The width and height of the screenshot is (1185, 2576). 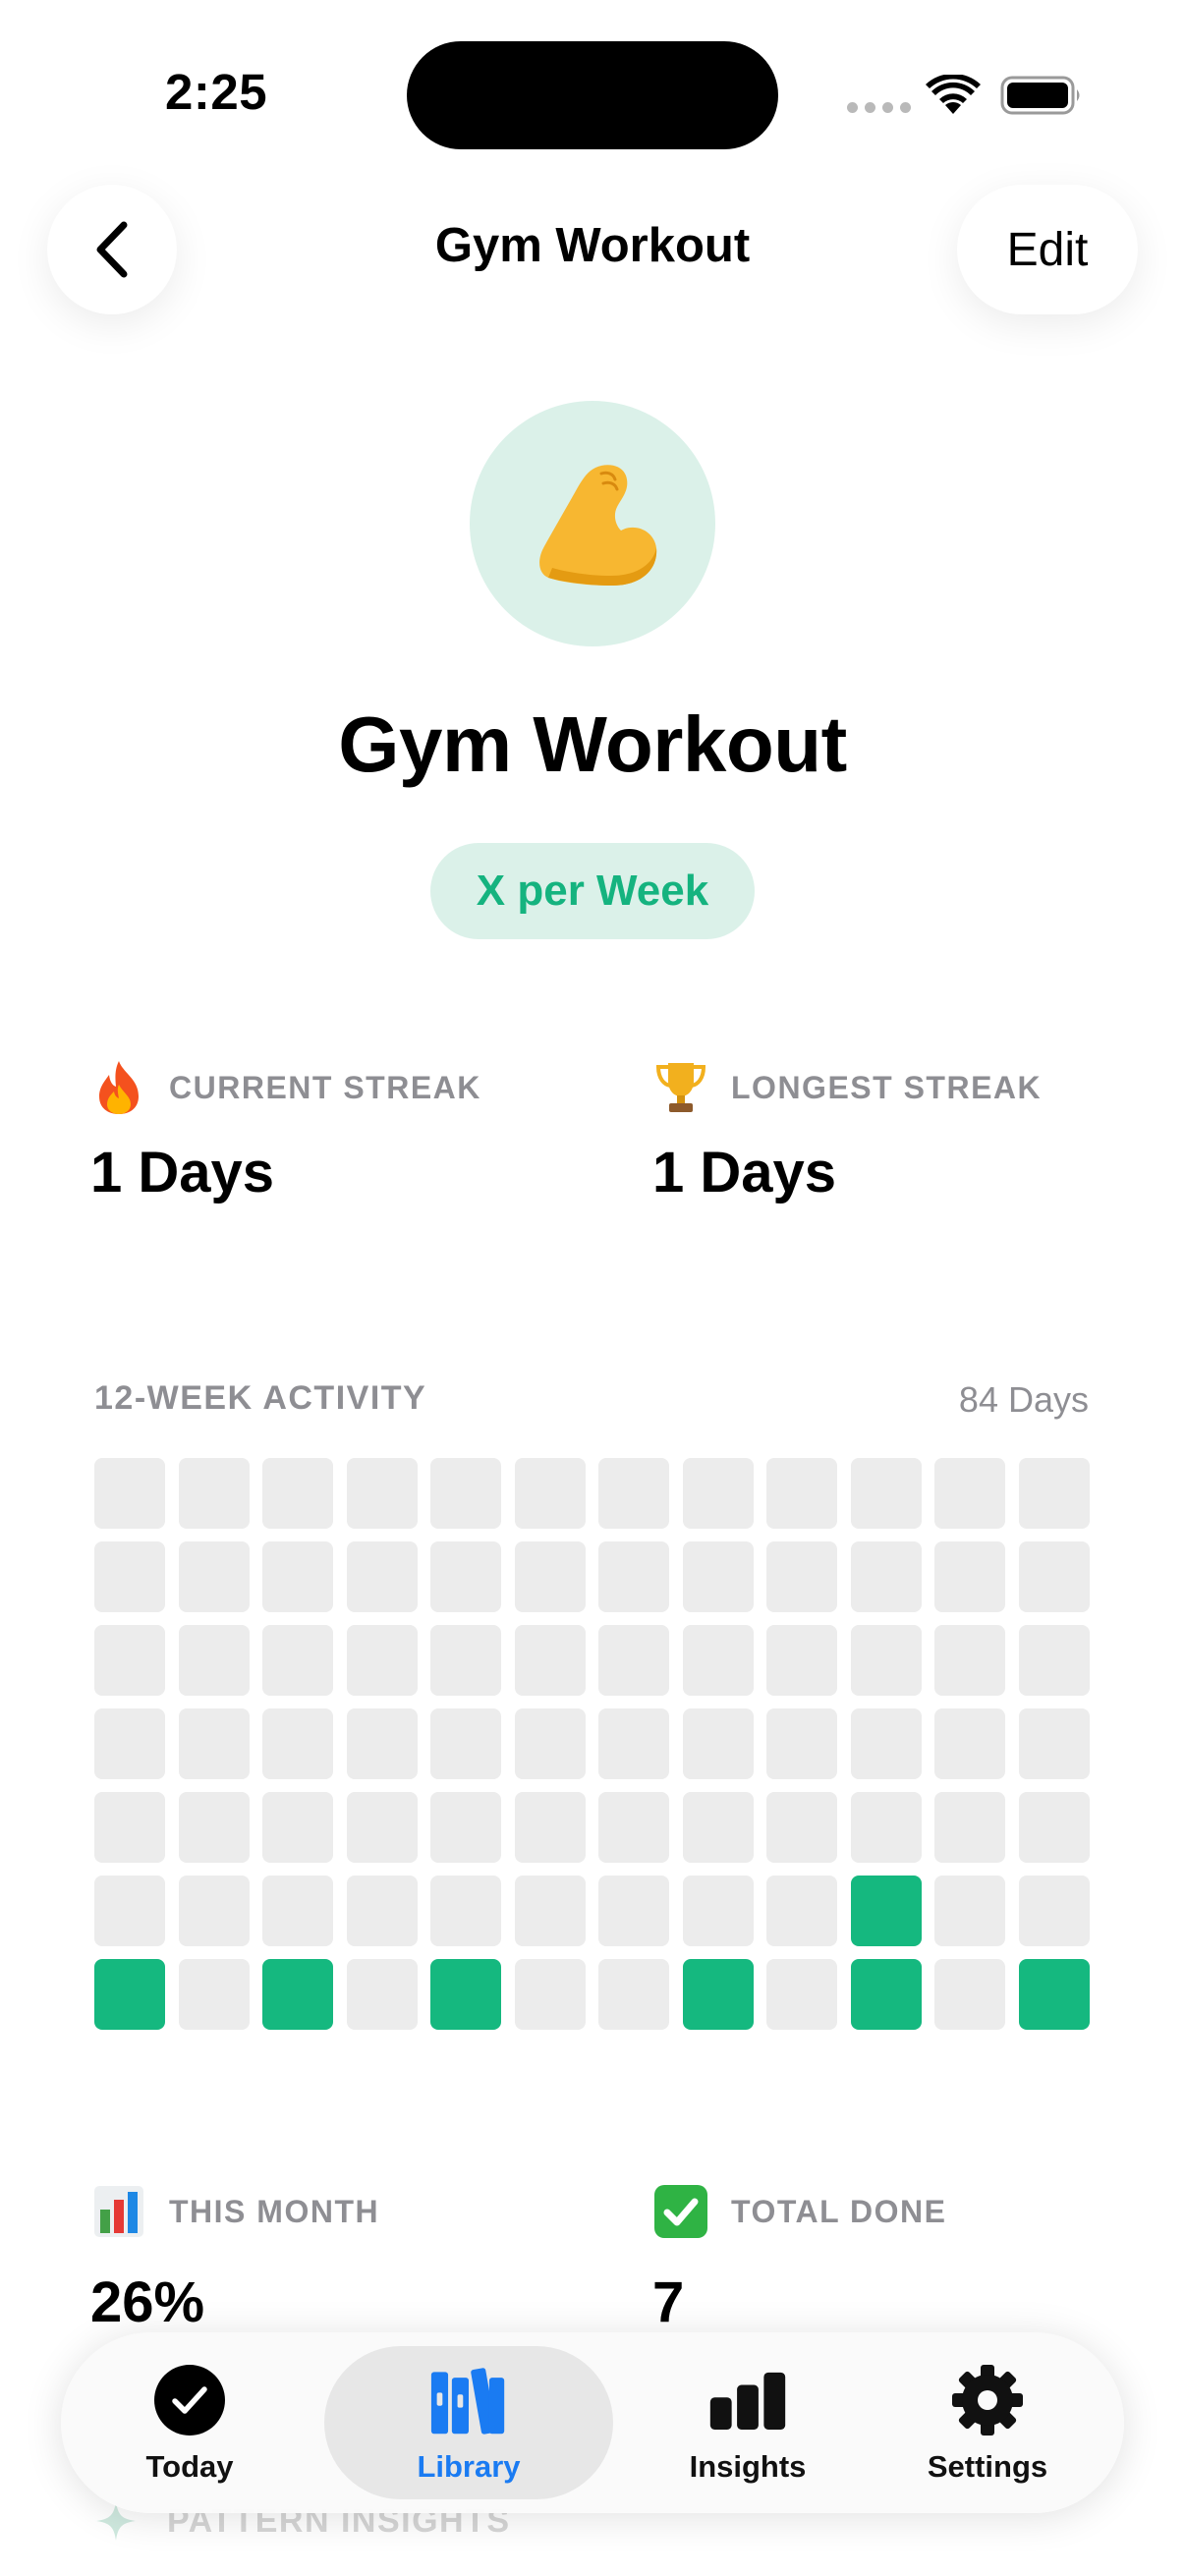 I want to click on current-streak-stat: CURRENT STREAK 1 Days, so click(x=286, y=1132).